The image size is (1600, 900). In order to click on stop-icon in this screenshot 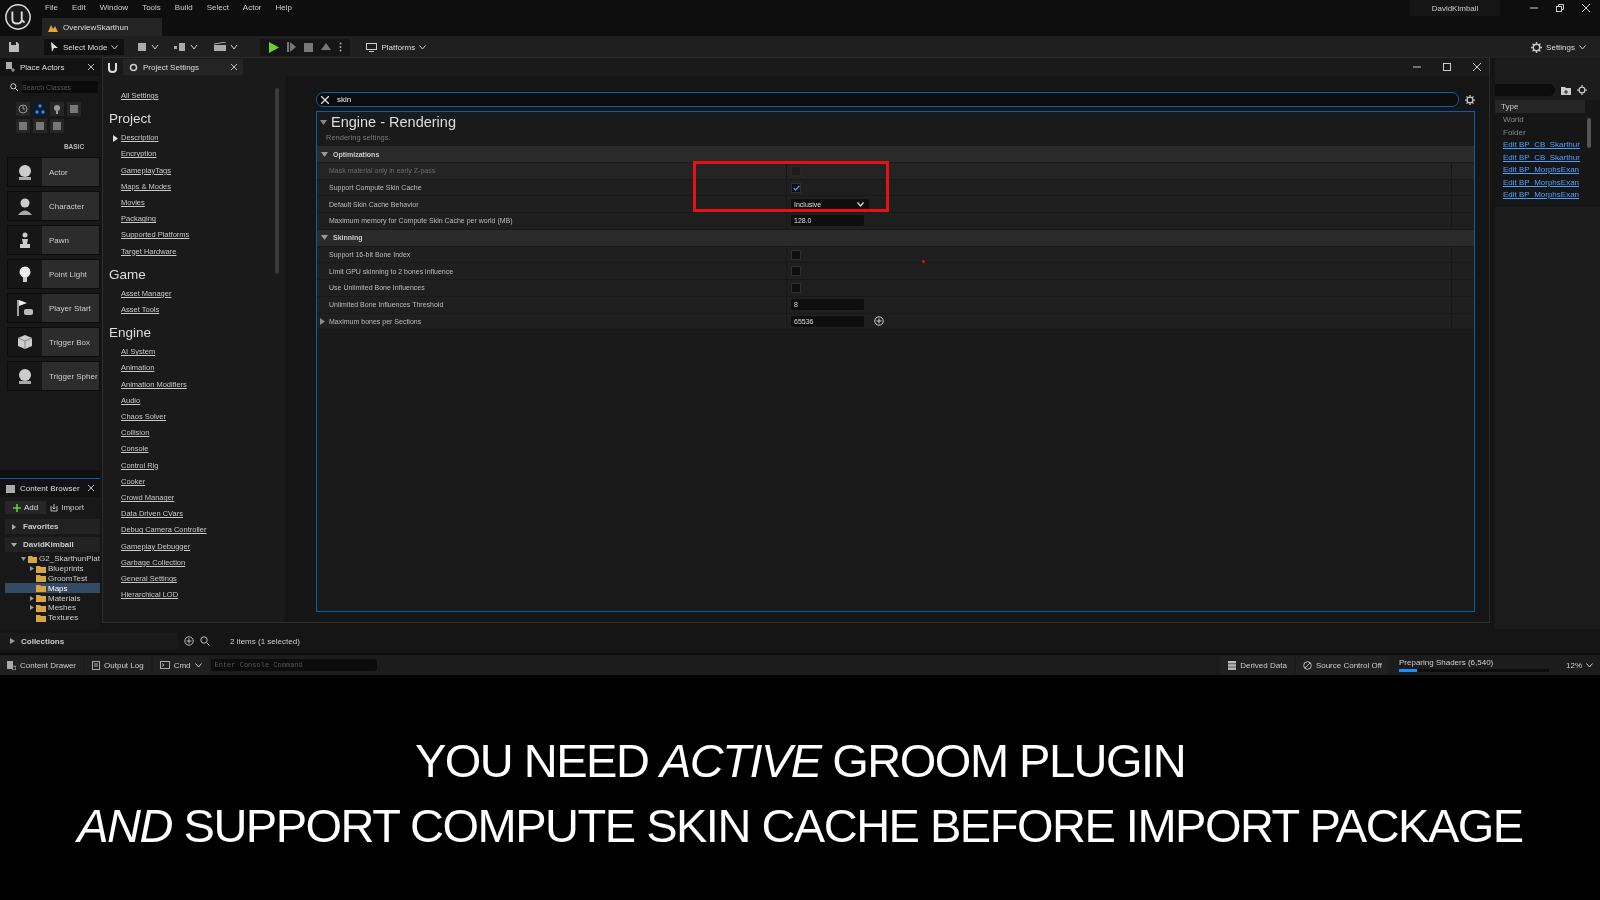, I will do `click(309, 47)`.